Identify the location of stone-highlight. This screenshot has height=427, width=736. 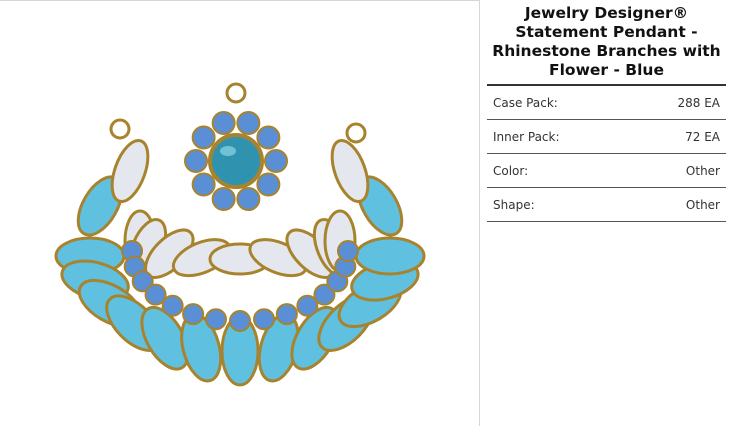
(228, 151).